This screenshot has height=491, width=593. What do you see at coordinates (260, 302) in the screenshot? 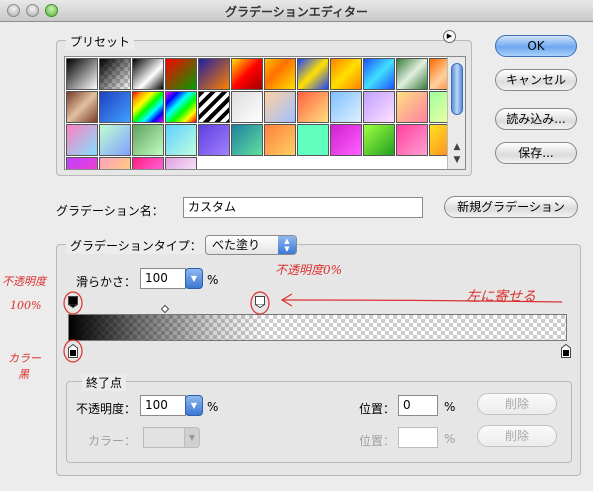
I see `opacity-stop-right` at bounding box center [260, 302].